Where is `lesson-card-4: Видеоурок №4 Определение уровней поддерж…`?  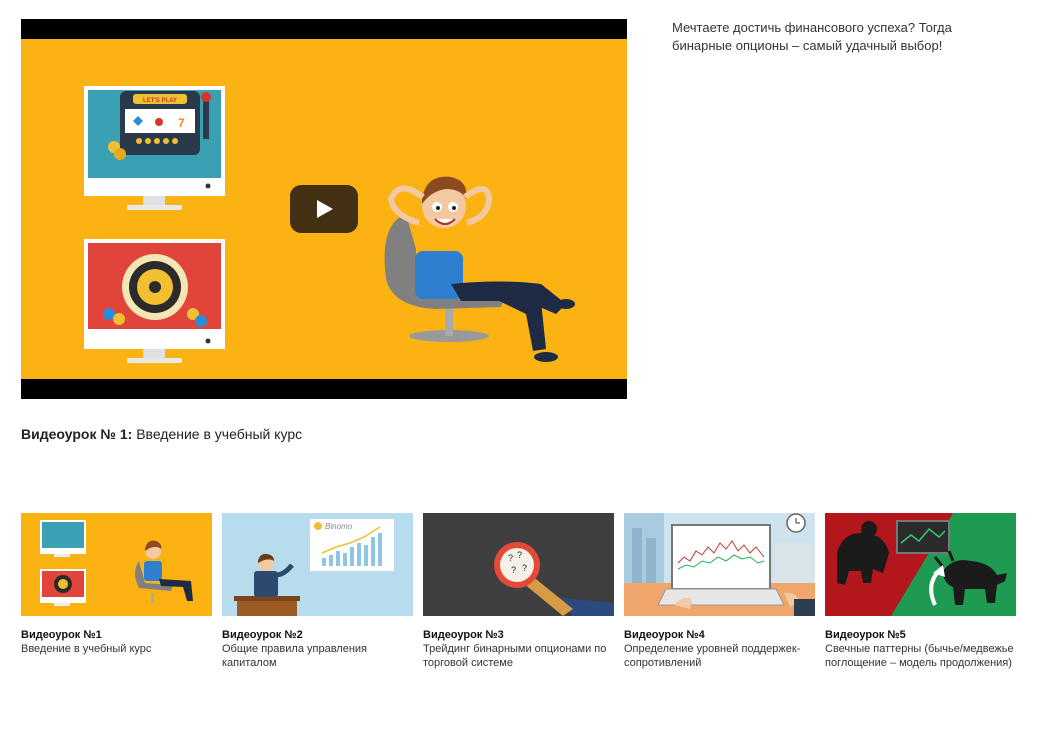
lesson-card-4: Видеоурок №4 Определение уровней поддерж… is located at coordinates (719, 591).